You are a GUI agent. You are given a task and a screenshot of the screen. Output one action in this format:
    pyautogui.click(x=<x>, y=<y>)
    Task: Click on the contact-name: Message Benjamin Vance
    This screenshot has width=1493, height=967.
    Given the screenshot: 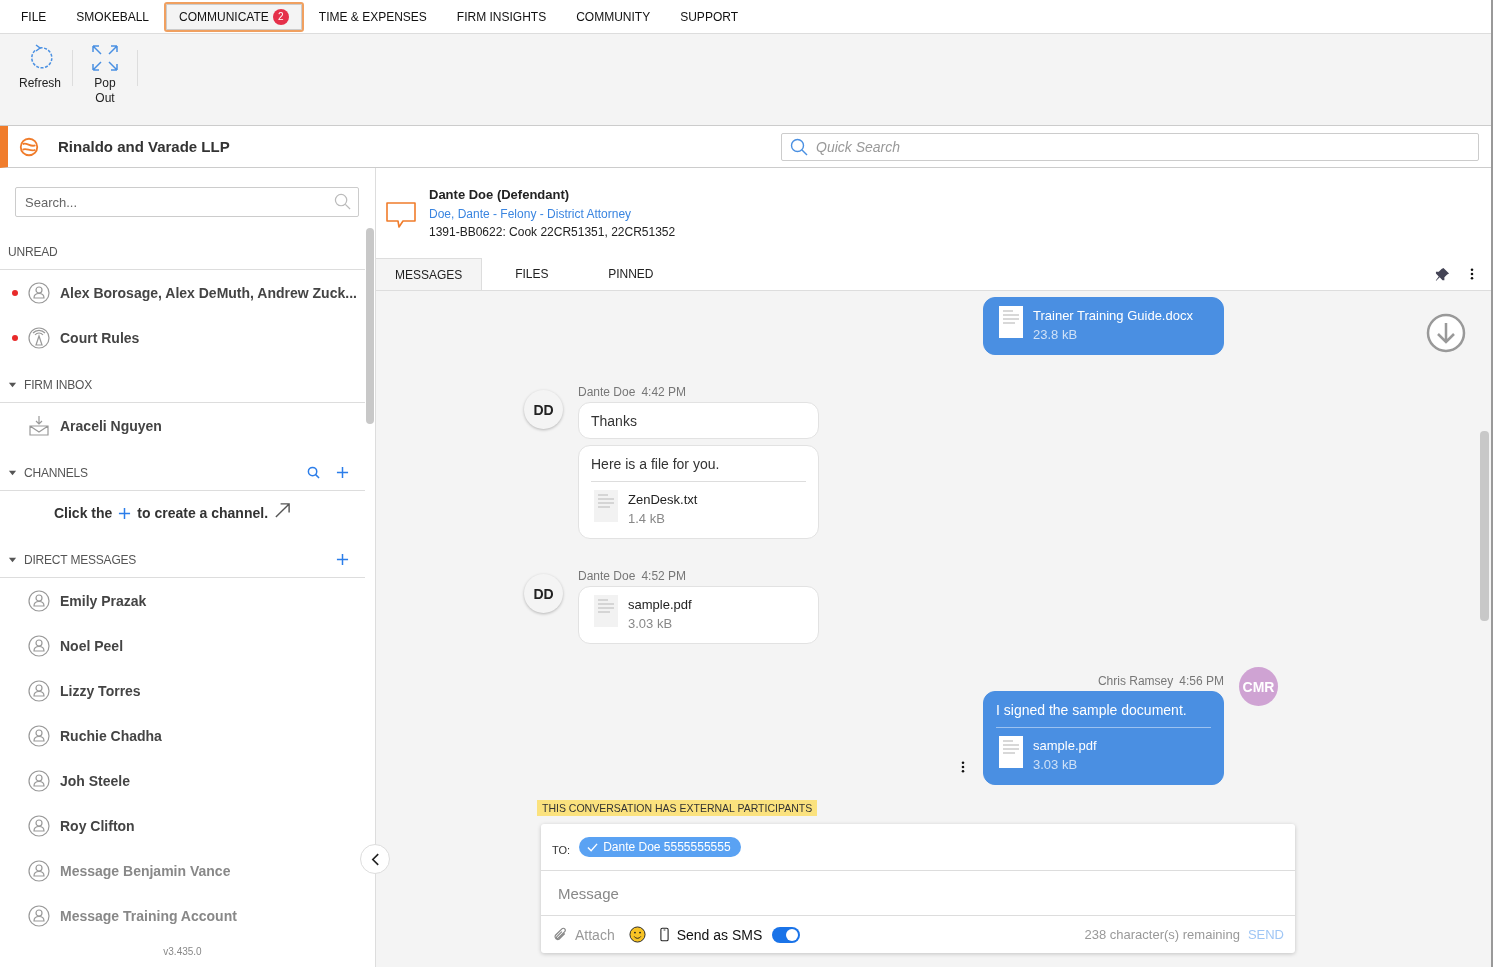 What is the action you would take?
    pyautogui.click(x=145, y=870)
    